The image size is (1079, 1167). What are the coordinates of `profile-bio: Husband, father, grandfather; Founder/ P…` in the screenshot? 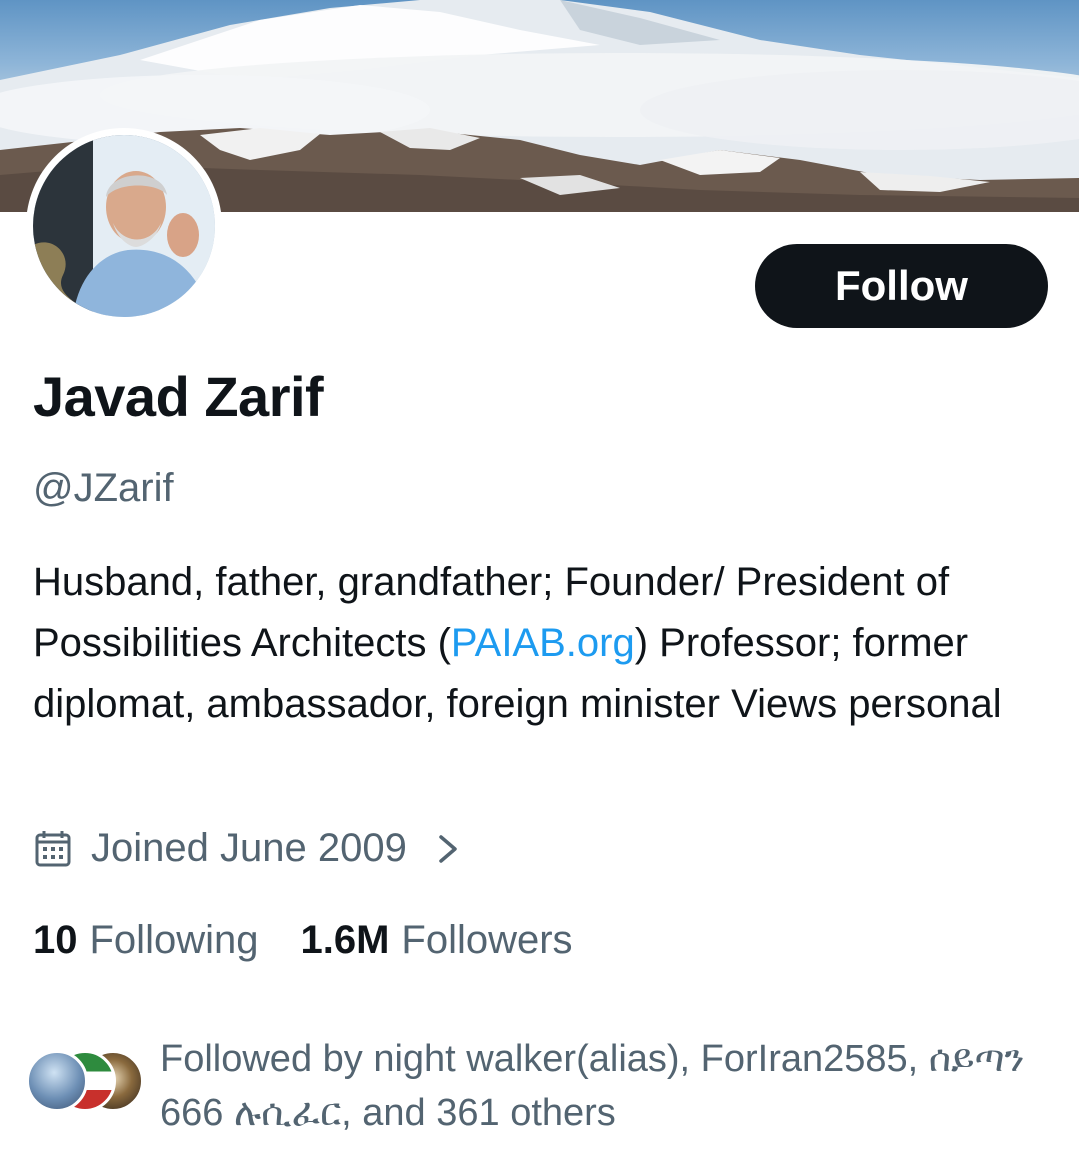 It's located at (548, 643).